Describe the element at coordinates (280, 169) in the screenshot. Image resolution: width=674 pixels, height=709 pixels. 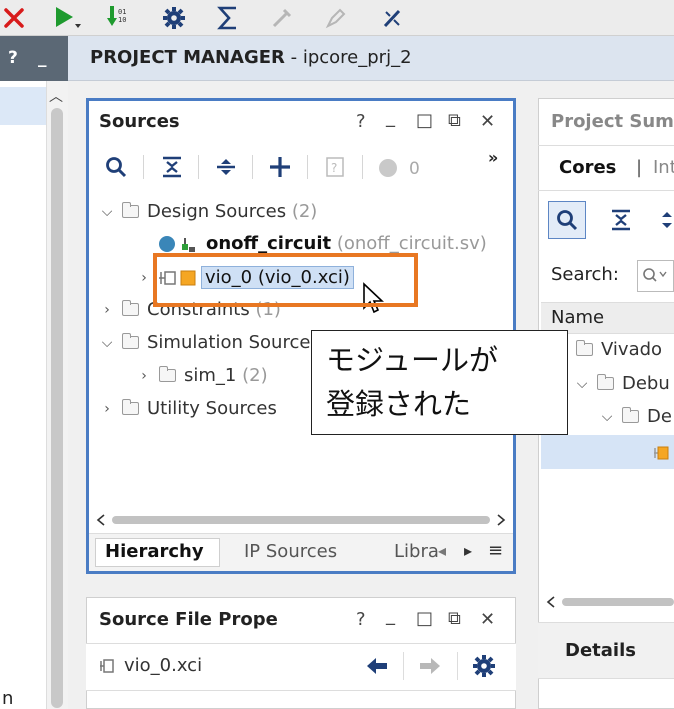
I see `add-icon` at that location.